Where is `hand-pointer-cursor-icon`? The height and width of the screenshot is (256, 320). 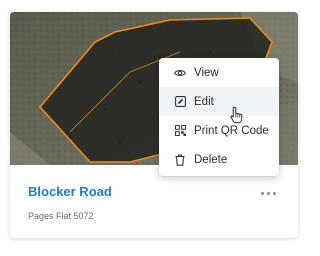
hand-pointer-cursor-icon is located at coordinates (236, 115).